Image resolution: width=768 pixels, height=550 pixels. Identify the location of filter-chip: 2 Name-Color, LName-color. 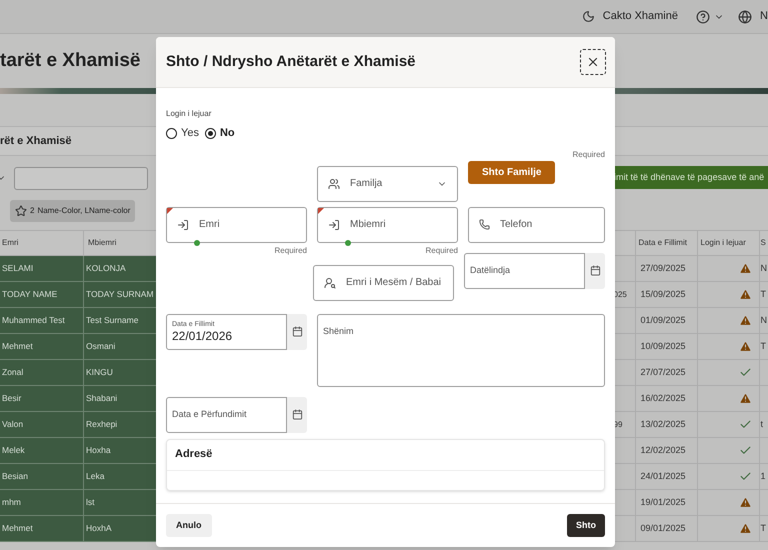
(73, 211).